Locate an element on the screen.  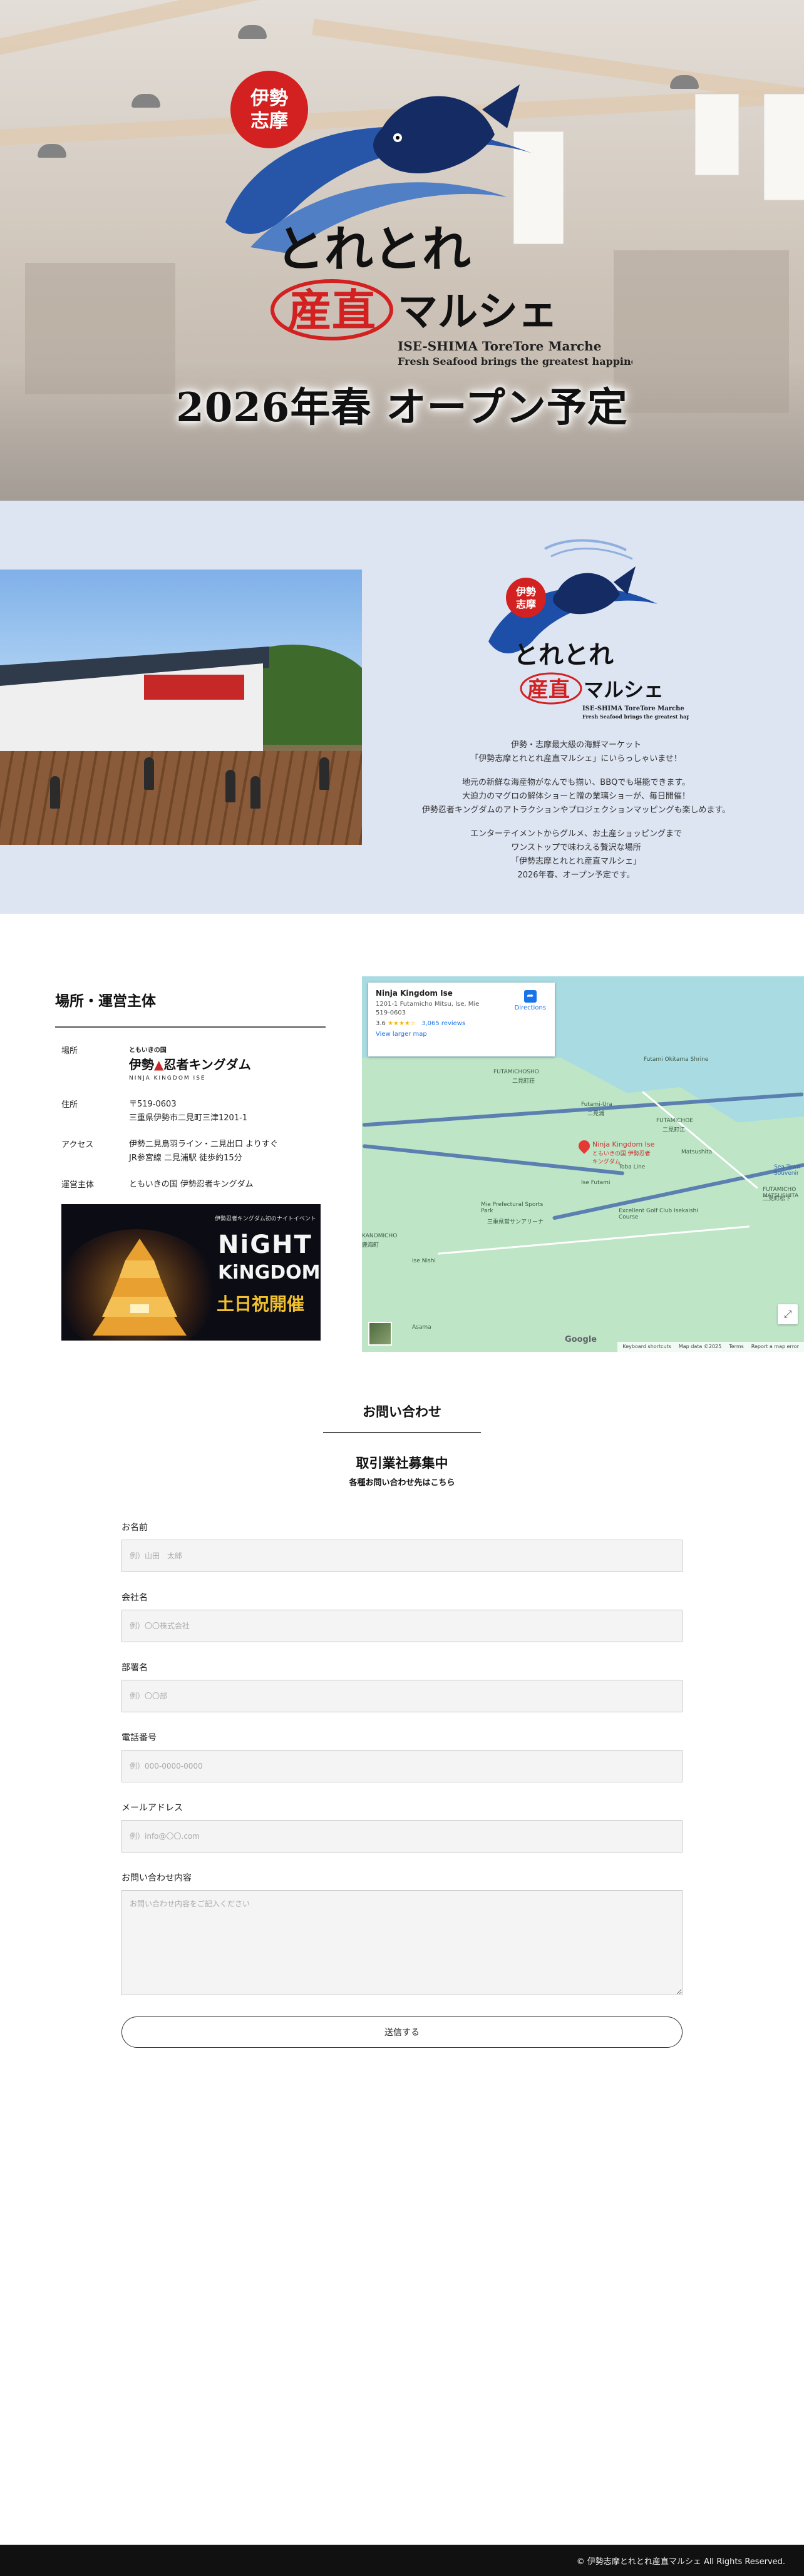
copyright-text: © 伊勢志摩とれとれ産直マルシェ All Rights Reserved. is located at coordinates (680, 2562).